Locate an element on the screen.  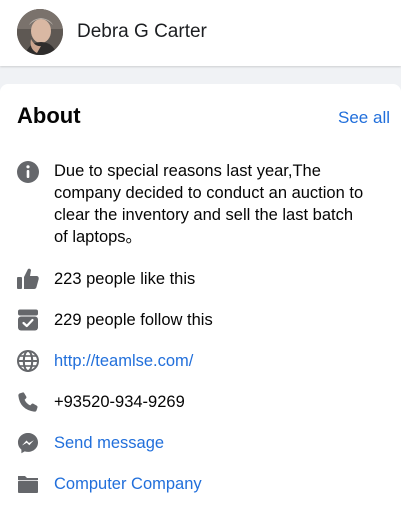
about-title: About is located at coordinates (49, 115).